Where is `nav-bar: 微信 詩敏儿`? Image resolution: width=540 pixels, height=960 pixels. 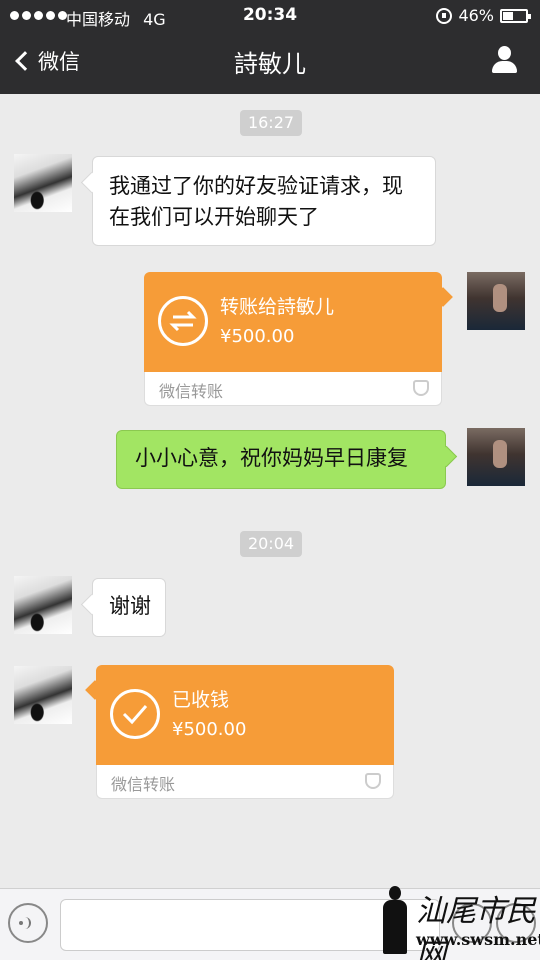 nav-bar: 微信 詩敏儿 is located at coordinates (270, 63).